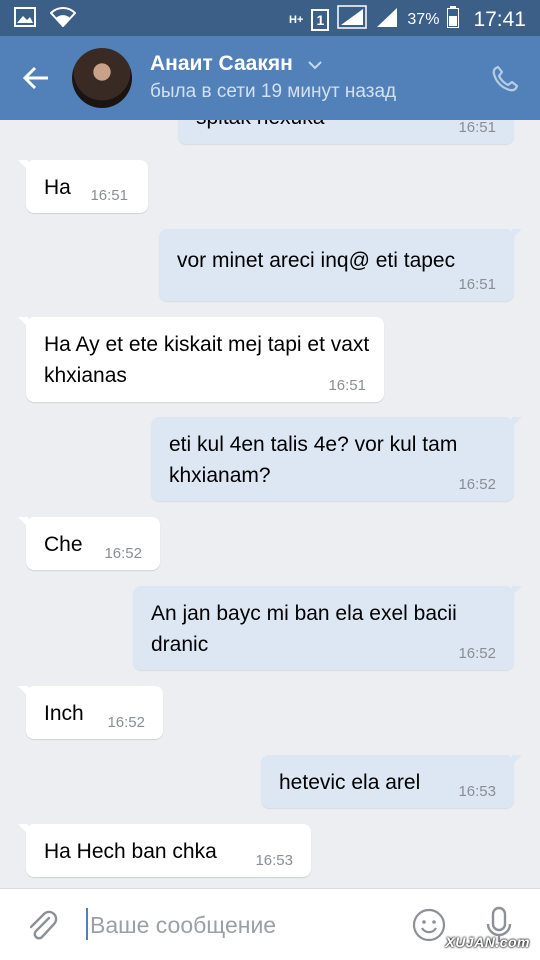 This screenshot has height=960, width=540. I want to click on network-type: H+, so click(296, 19).